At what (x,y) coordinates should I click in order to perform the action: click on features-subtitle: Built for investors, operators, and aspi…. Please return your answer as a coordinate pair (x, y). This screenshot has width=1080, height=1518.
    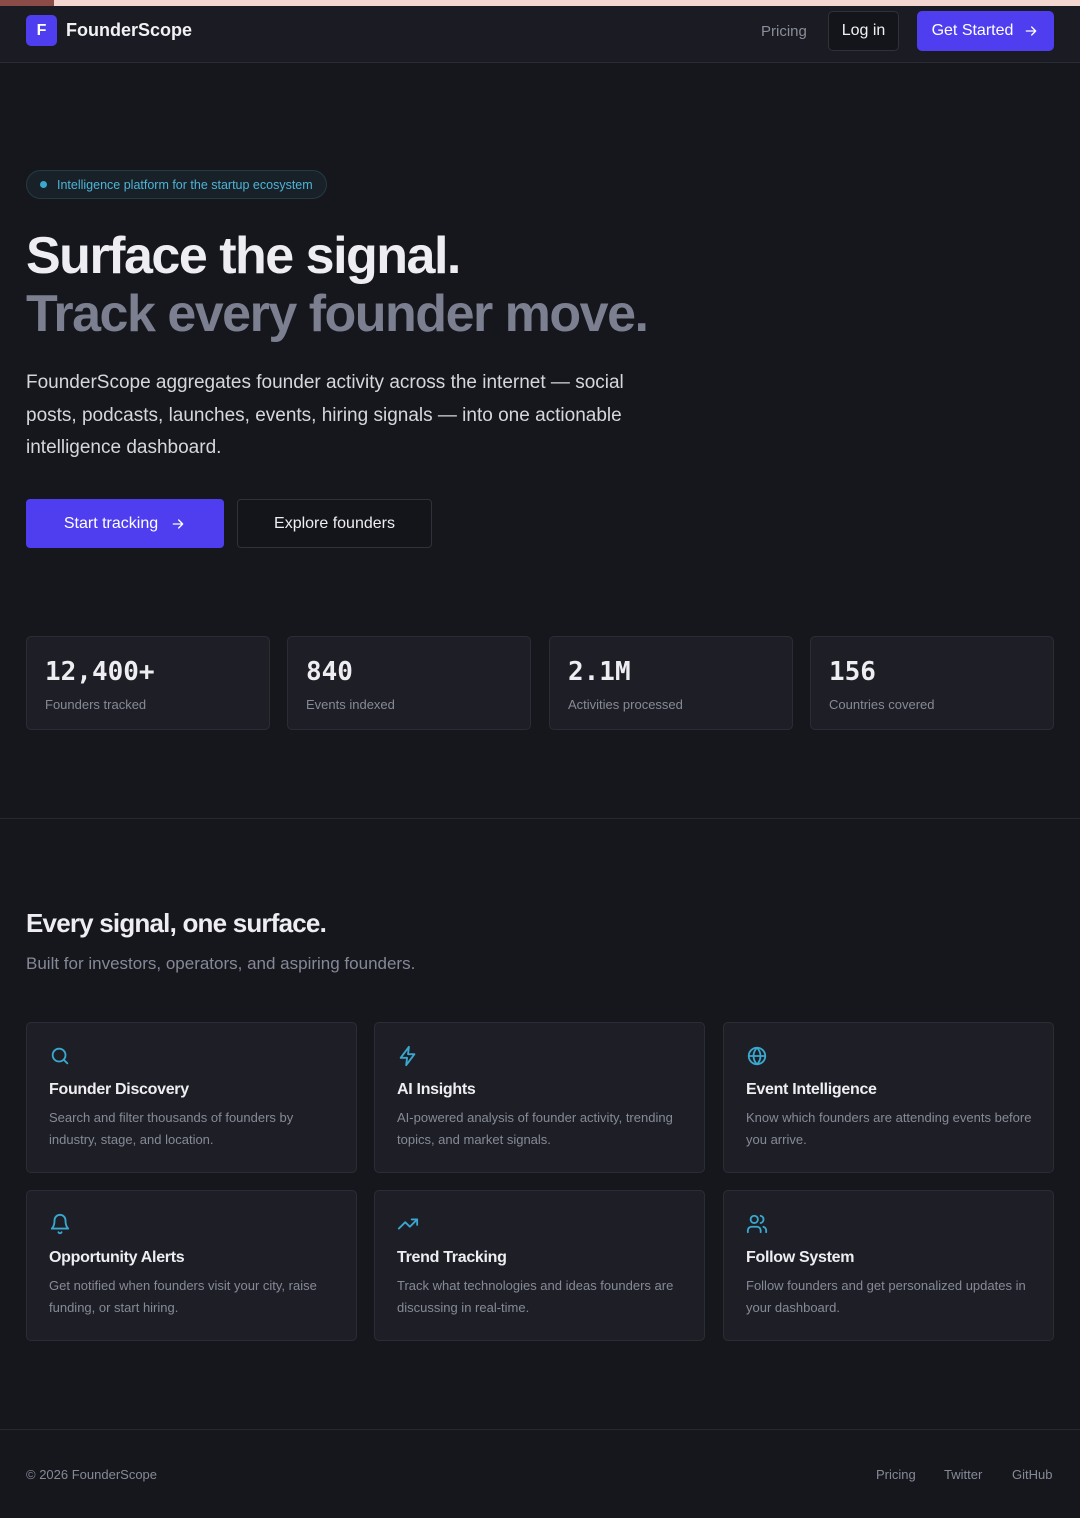
    Looking at the image, I should click on (221, 963).